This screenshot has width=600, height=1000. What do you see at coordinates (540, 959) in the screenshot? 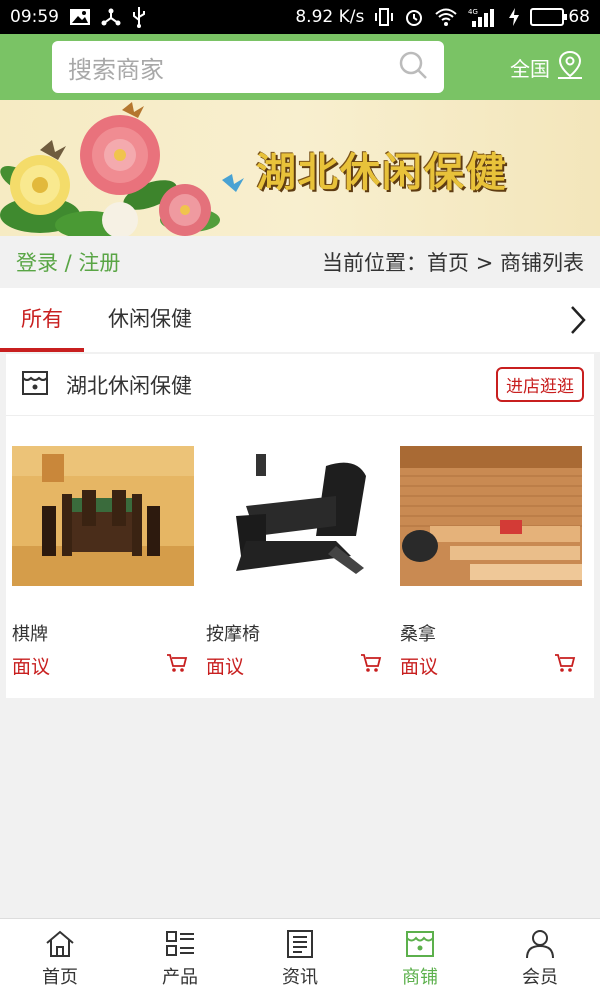
I see `nav-item-member: 会员` at bounding box center [540, 959].